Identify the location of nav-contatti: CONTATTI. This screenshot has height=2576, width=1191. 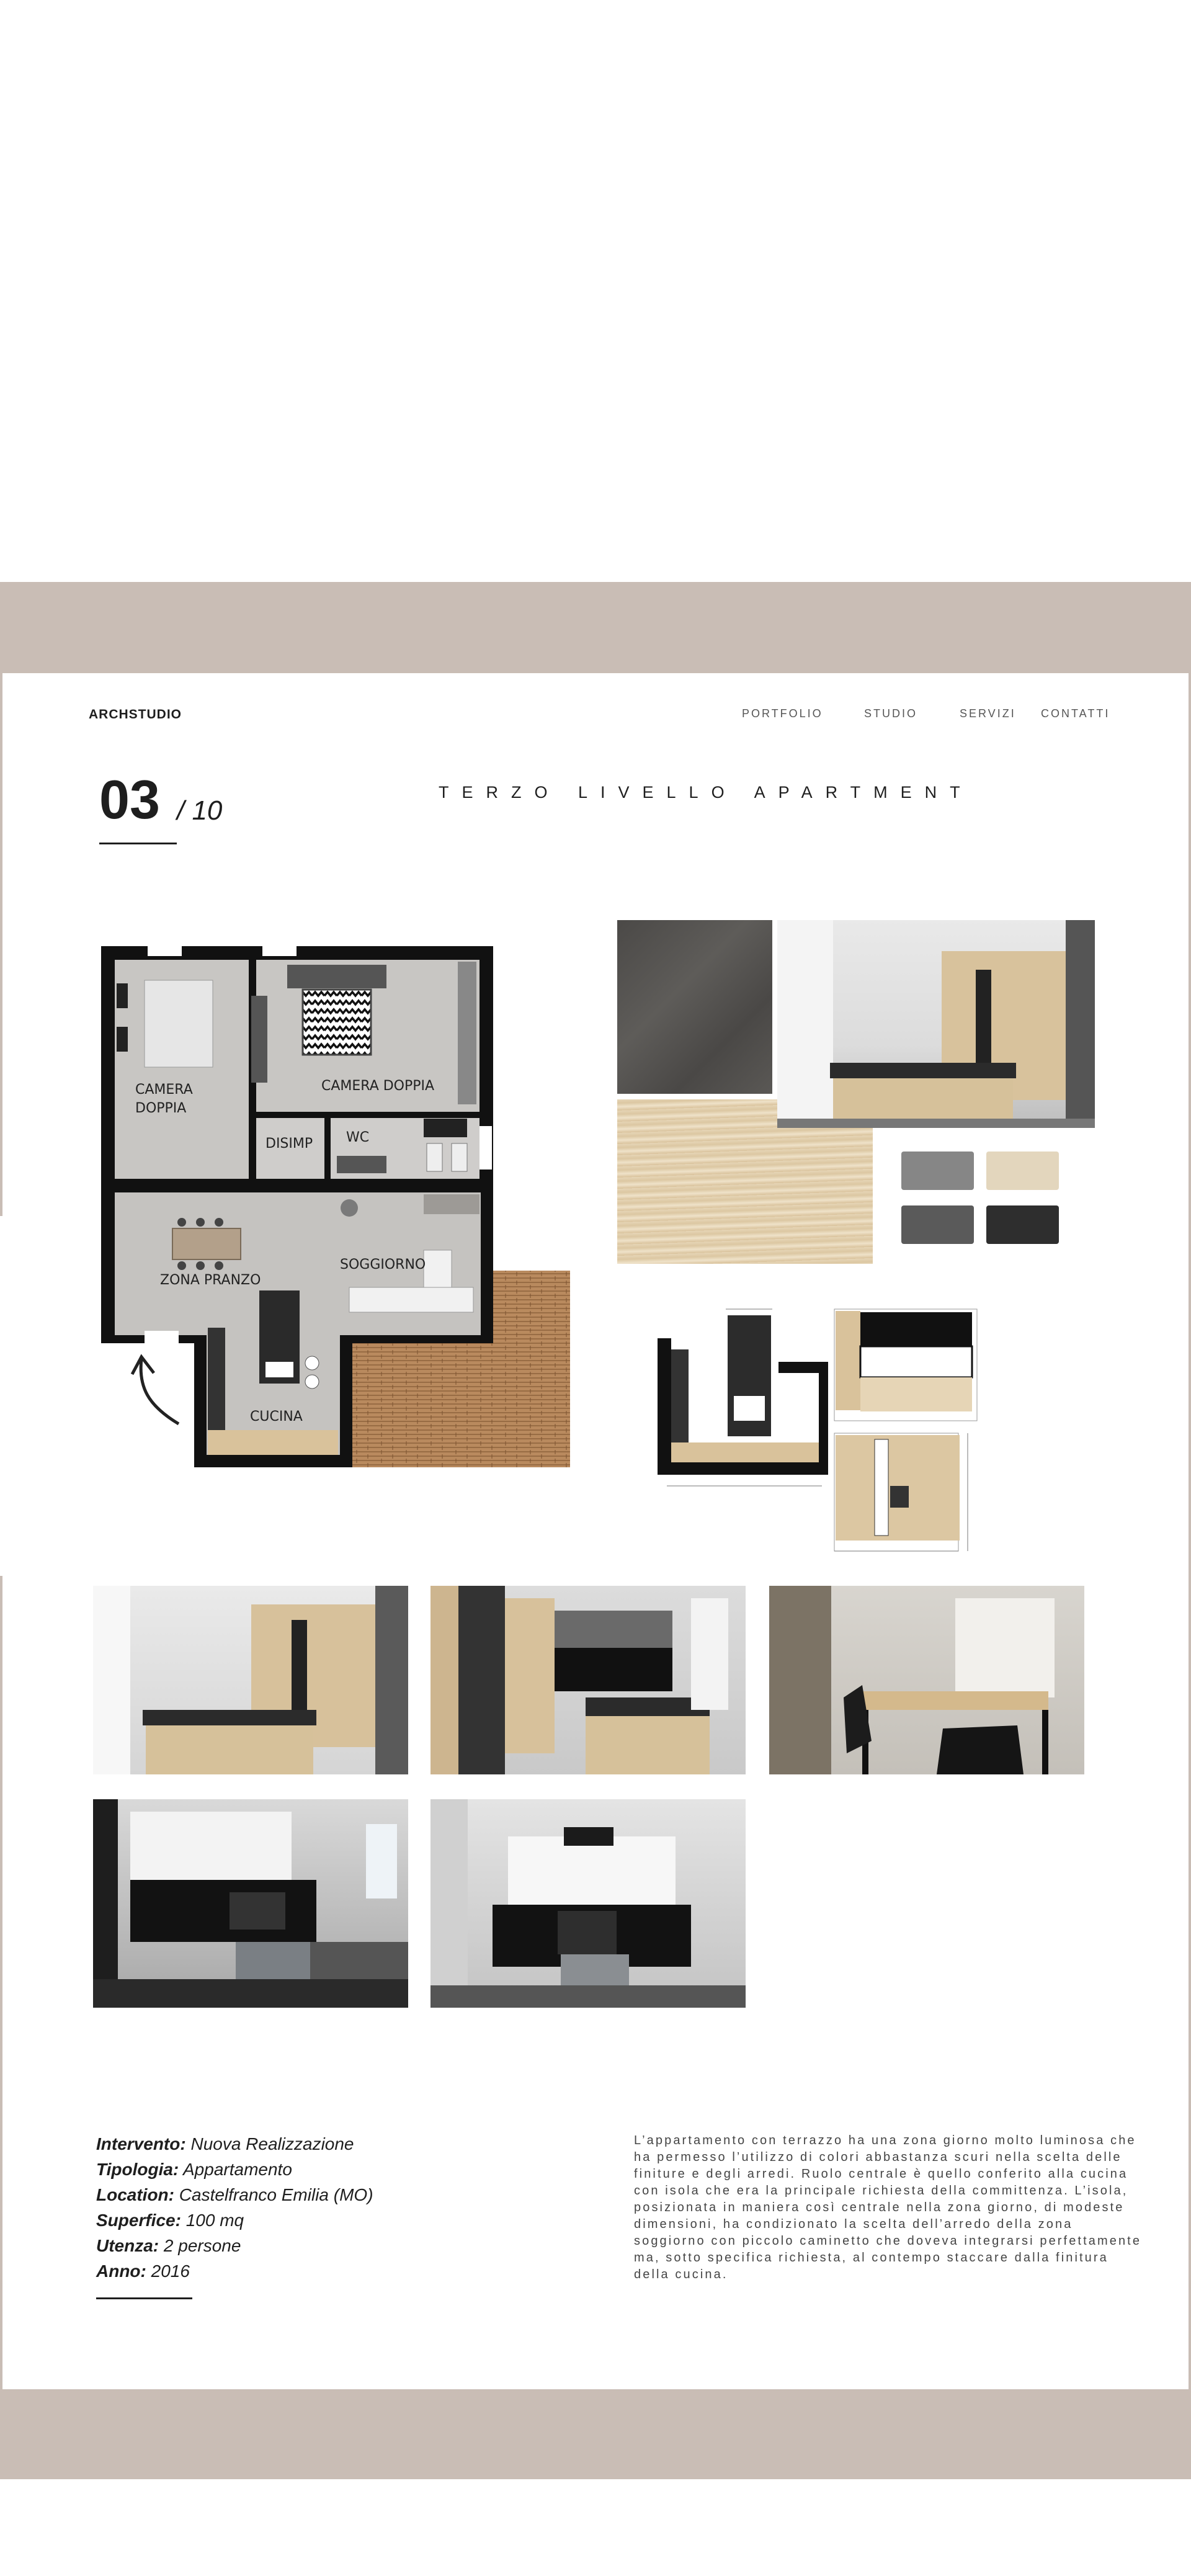
(1076, 713).